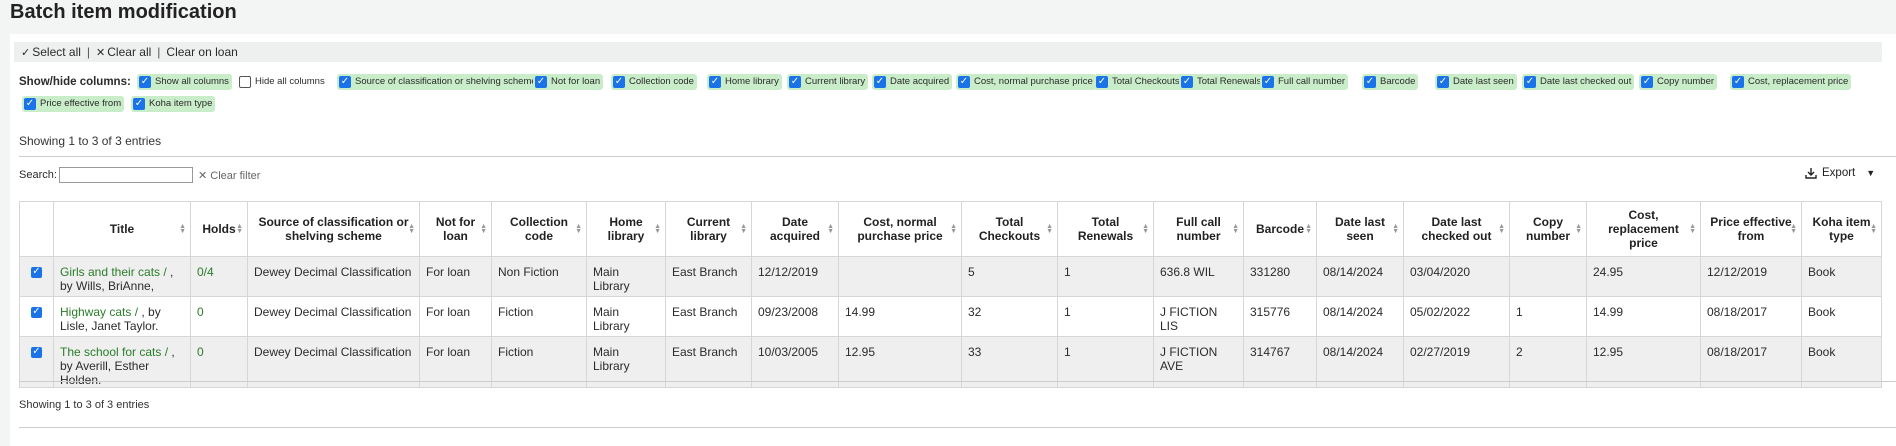  I want to click on column-toggle-chip: ✓ Barcode, so click(1390, 82).